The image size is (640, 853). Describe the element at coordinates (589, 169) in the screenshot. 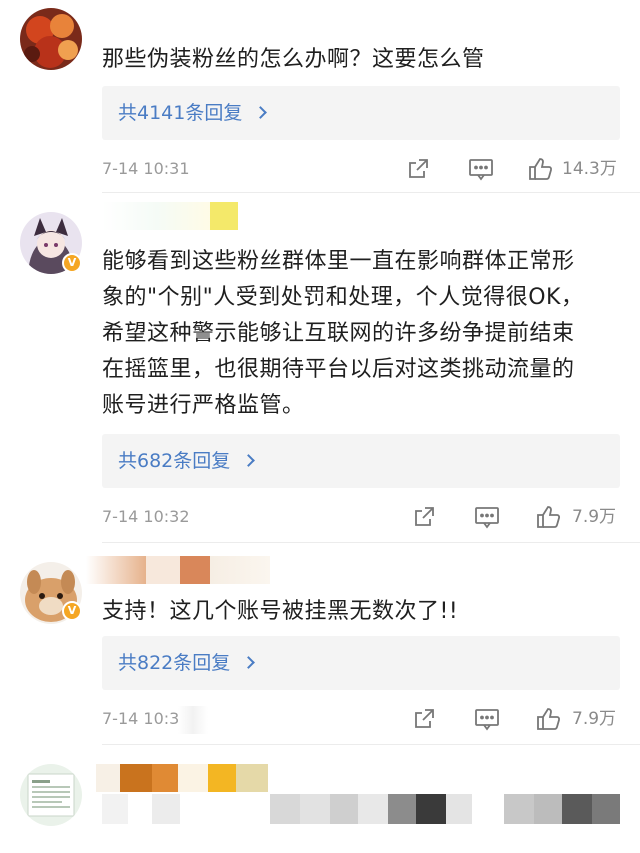

I see `like-count: 14.3万` at that location.